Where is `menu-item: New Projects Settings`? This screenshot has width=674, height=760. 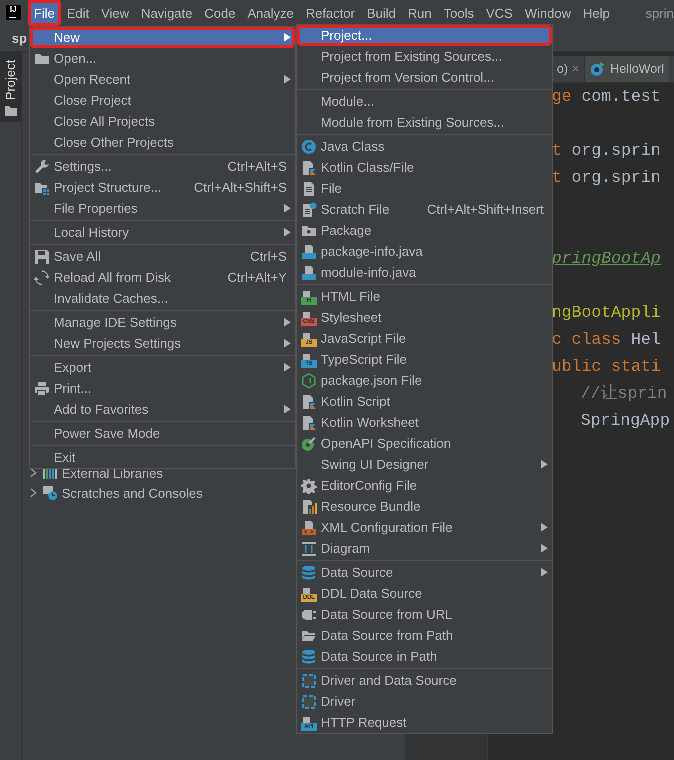 menu-item: New Projects Settings is located at coordinates (162, 343).